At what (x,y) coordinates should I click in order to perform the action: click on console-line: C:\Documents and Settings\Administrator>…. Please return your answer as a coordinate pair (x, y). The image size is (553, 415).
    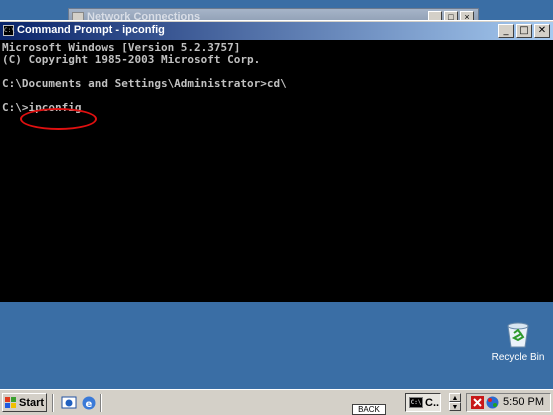
    Looking at the image, I should click on (144, 83).